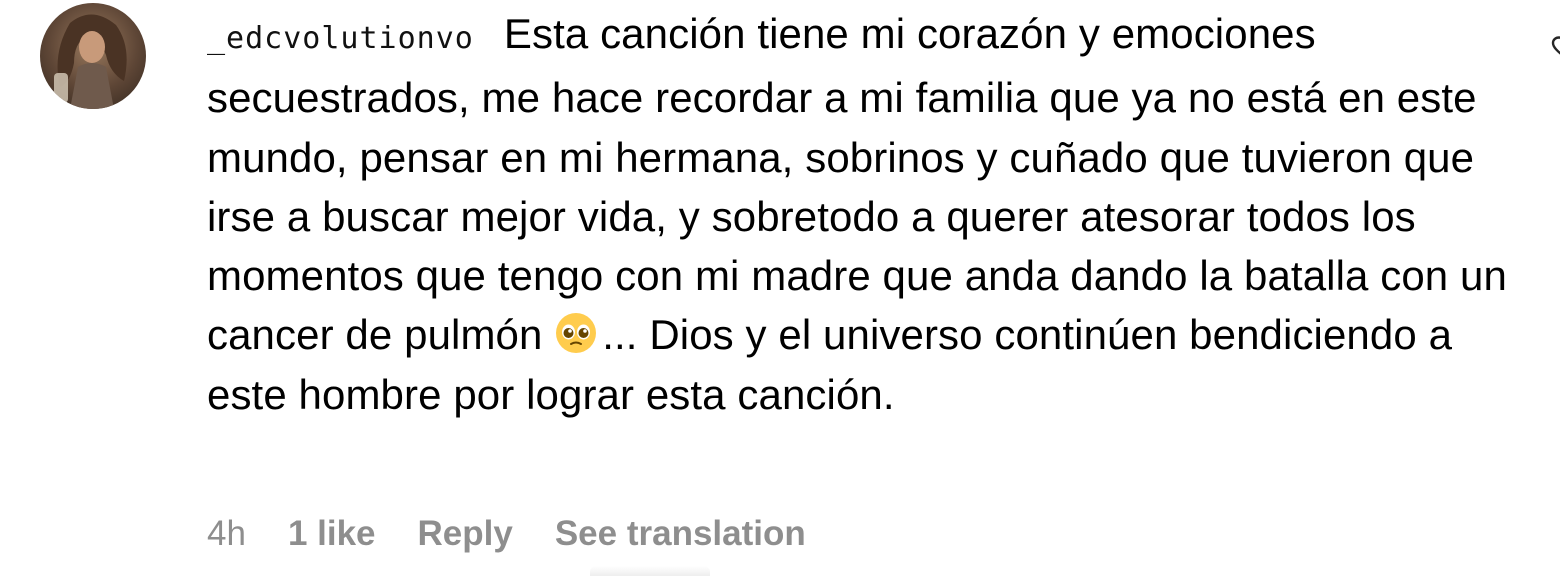 The image size is (1560, 576). Describe the element at coordinates (226, 534) in the screenshot. I see `comment-timestamp: 4h` at that location.